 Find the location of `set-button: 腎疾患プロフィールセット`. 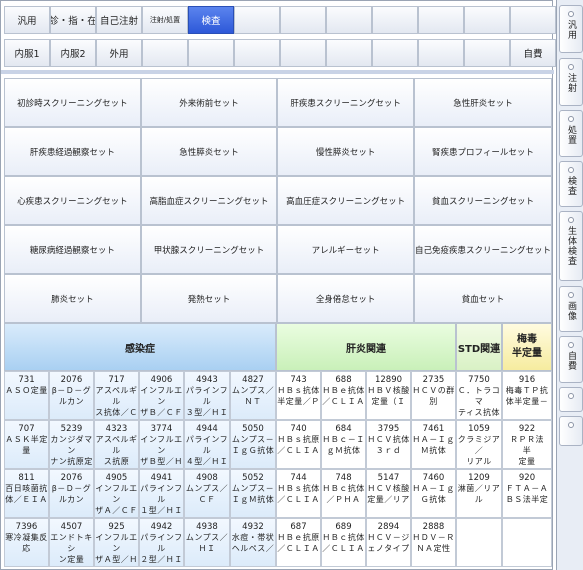

set-button: 腎疾患プロフィールセット is located at coordinates (482, 151).